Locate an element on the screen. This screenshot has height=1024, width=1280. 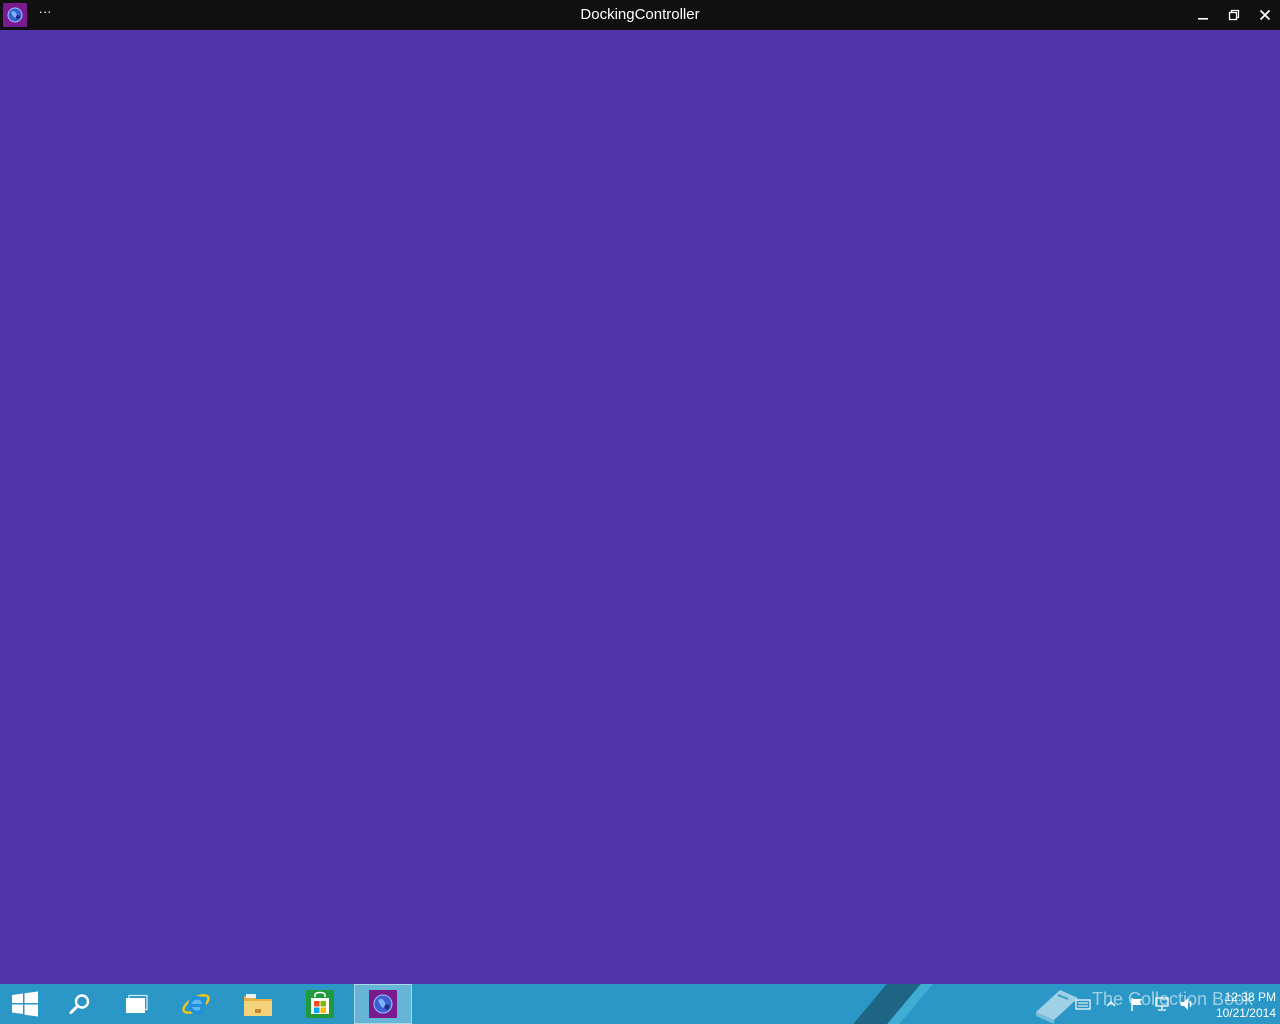
file-explorer-button is located at coordinates (258, 1004).